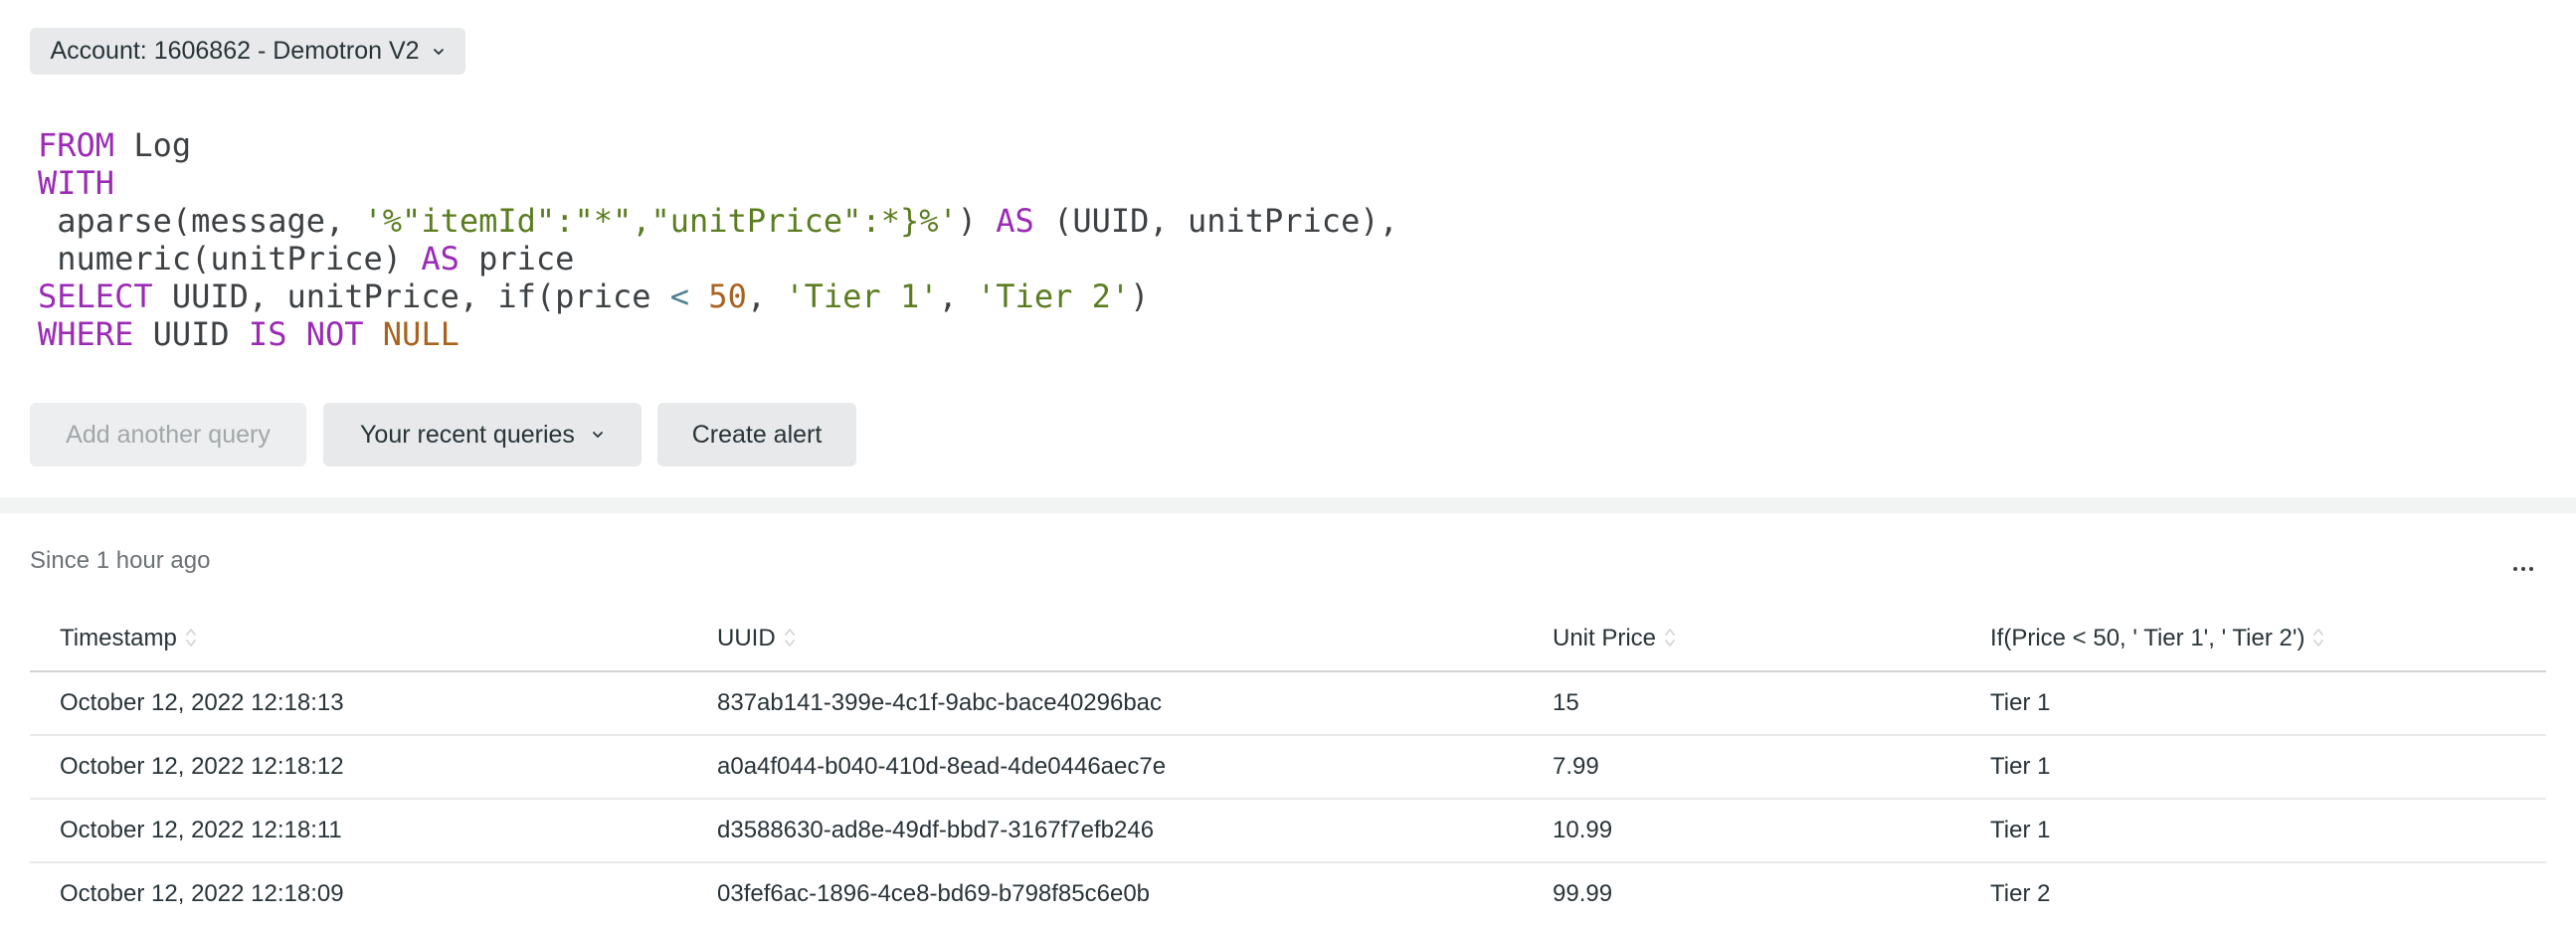  What do you see at coordinates (358, 767) in the screenshot?
I see `table-cell: October 12, 2022 12:18:12` at bounding box center [358, 767].